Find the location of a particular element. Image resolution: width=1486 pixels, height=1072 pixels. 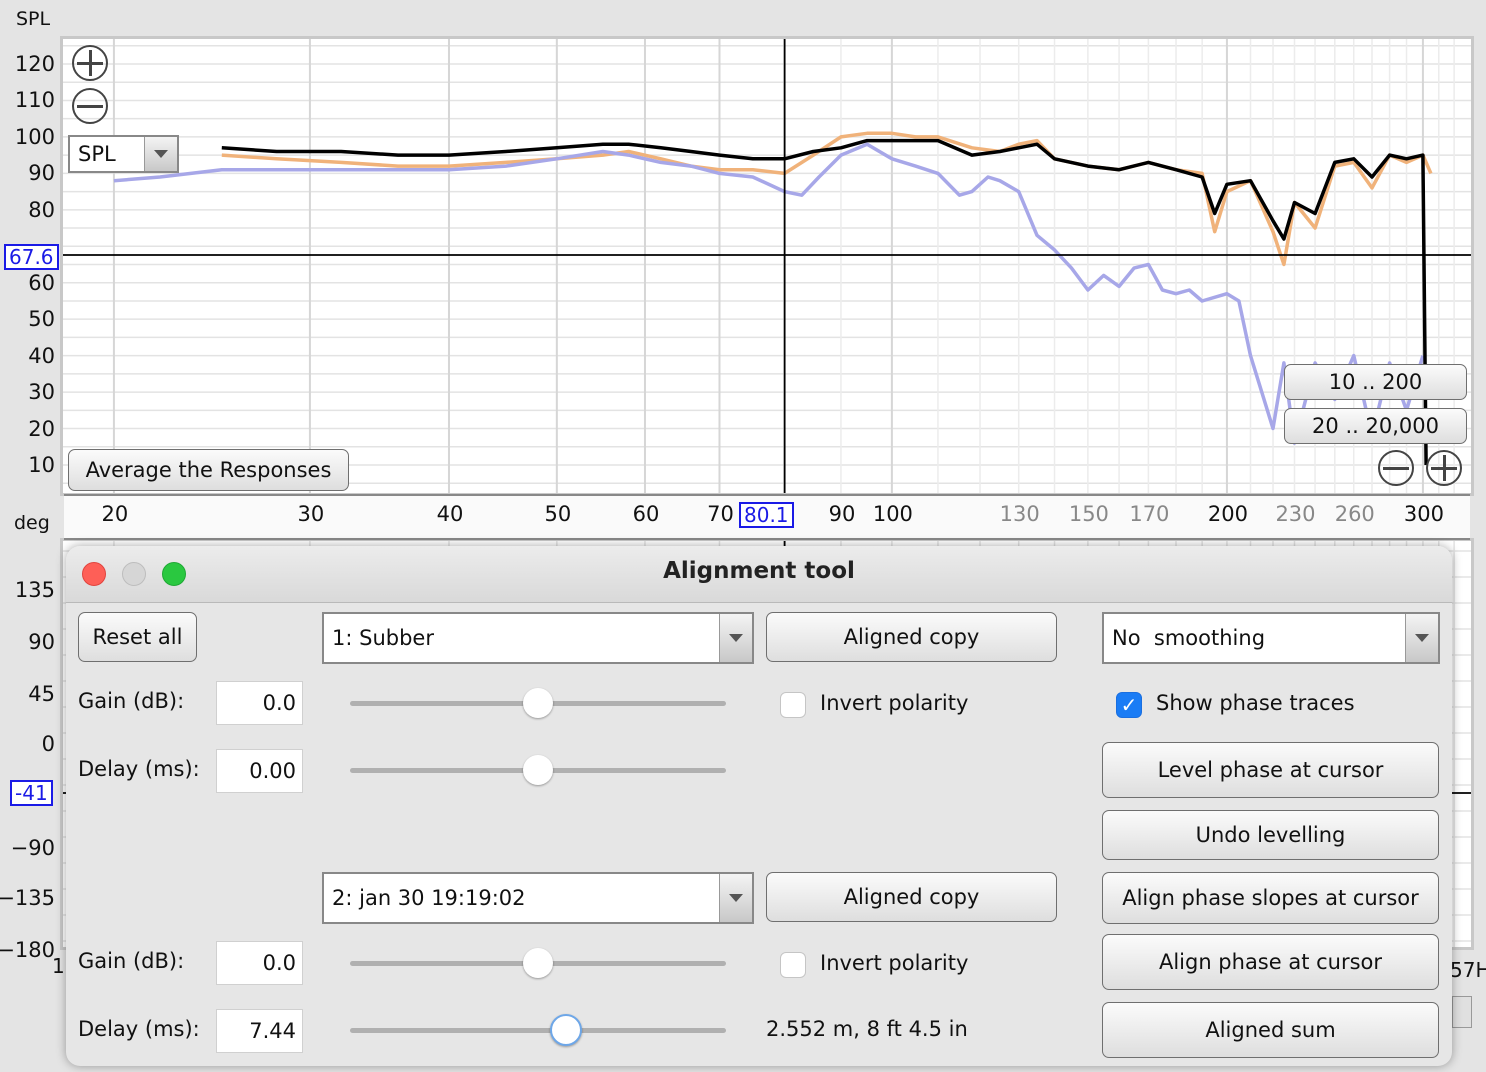

gain-1-slider-knob is located at coordinates (538, 703).